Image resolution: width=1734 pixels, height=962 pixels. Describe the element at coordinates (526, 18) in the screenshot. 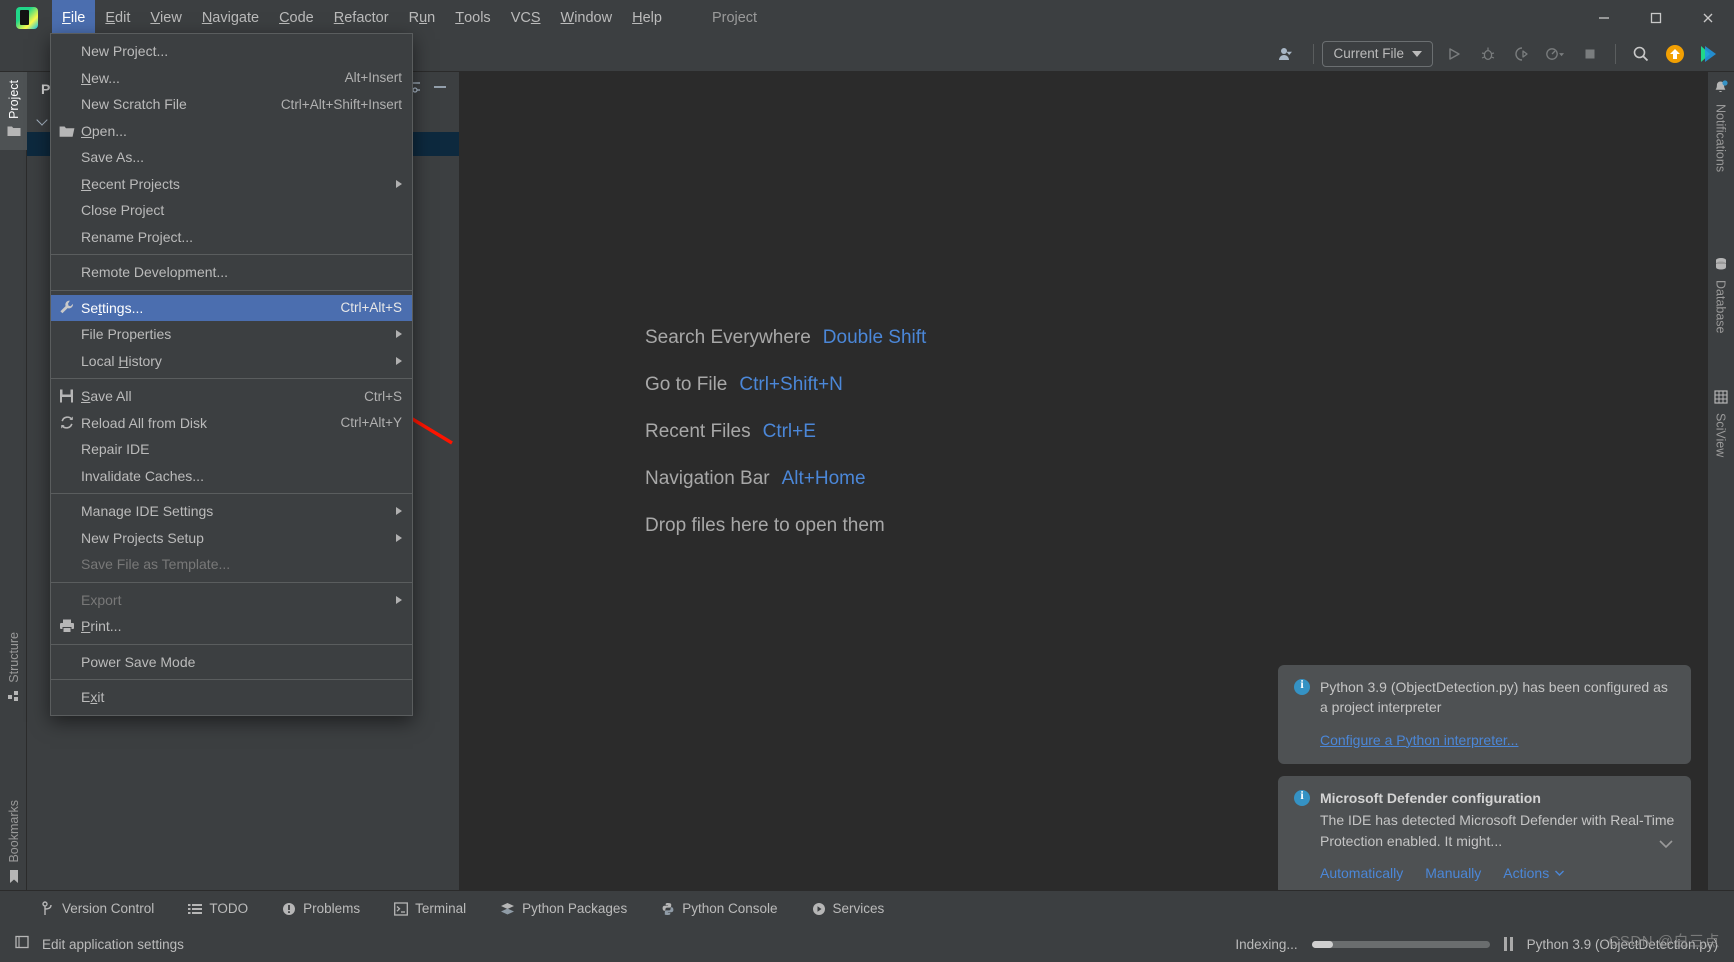

I see `menu-vcs: VC S` at that location.